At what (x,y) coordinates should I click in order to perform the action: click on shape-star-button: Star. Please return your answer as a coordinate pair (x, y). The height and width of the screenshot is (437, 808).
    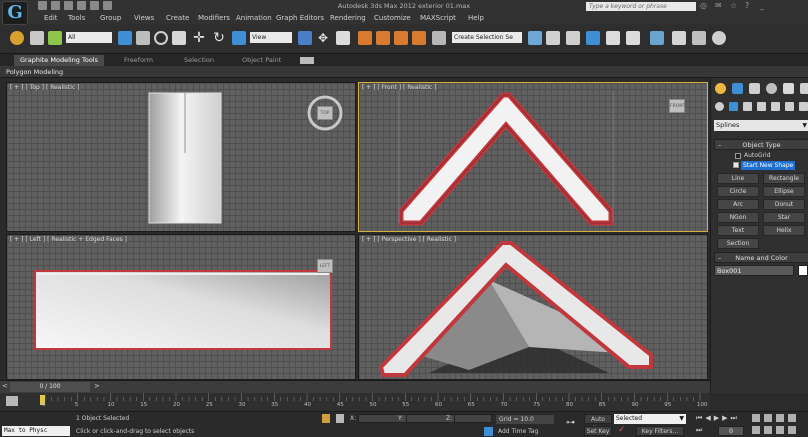
    Looking at the image, I should click on (784, 217).